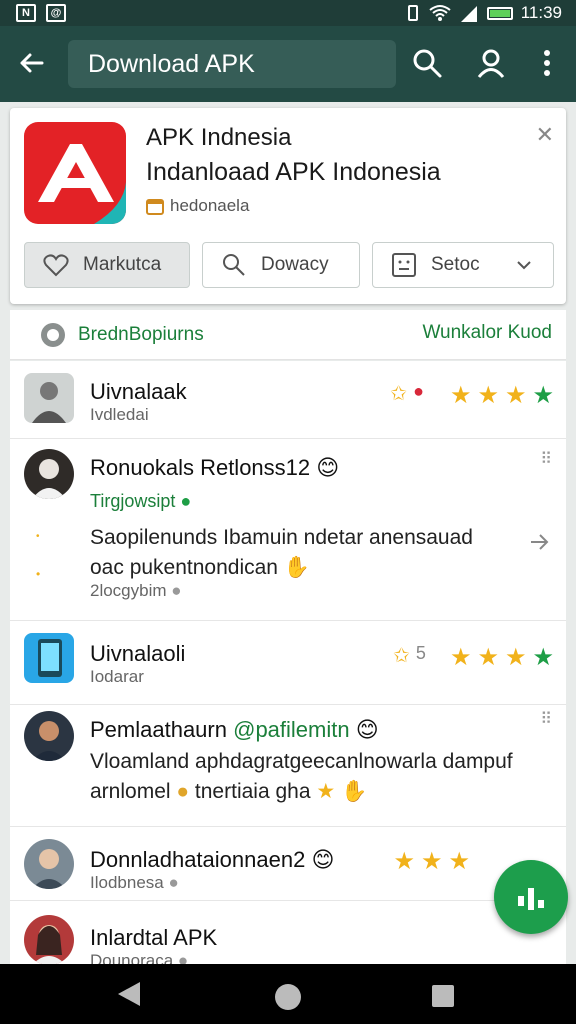  Describe the element at coordinates (354, 791) in the screenshot. I see `hand-emoji-icon: ✋` at that location.